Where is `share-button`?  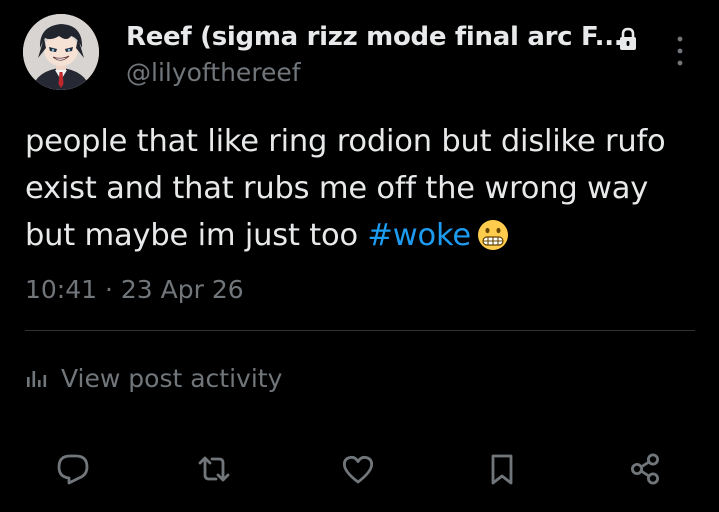 share-button is located at coordinates (645, 469).